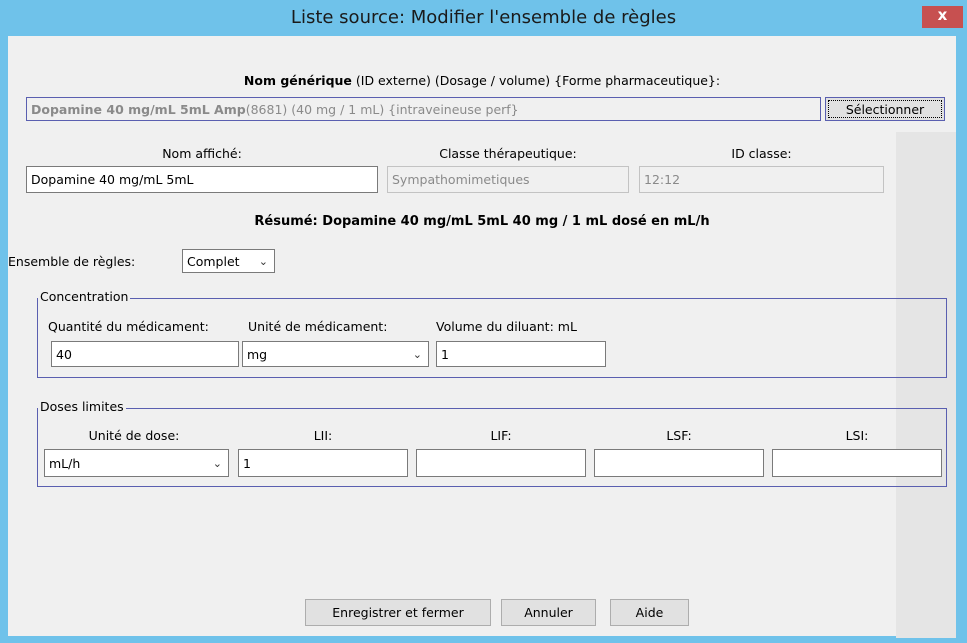 The image size is (967, 643). What do you see at coordinates (679, 435) in the screenshot?
I see `lsf-label: LSF:` at bounding box center [679, 435].